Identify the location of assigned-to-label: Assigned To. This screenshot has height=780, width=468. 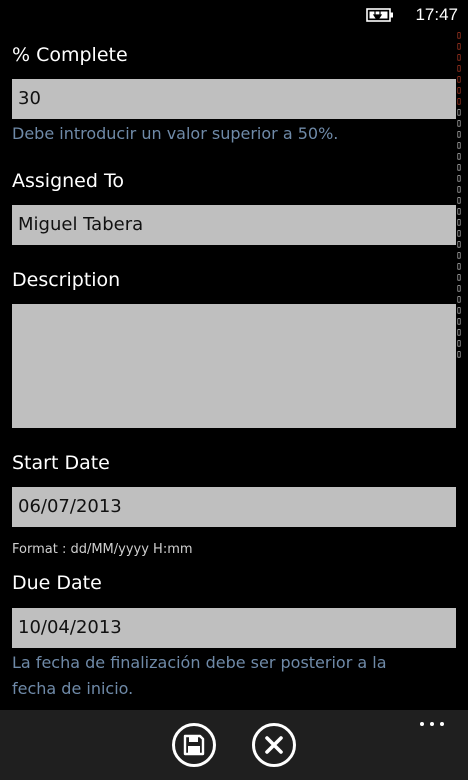
(68, 181).